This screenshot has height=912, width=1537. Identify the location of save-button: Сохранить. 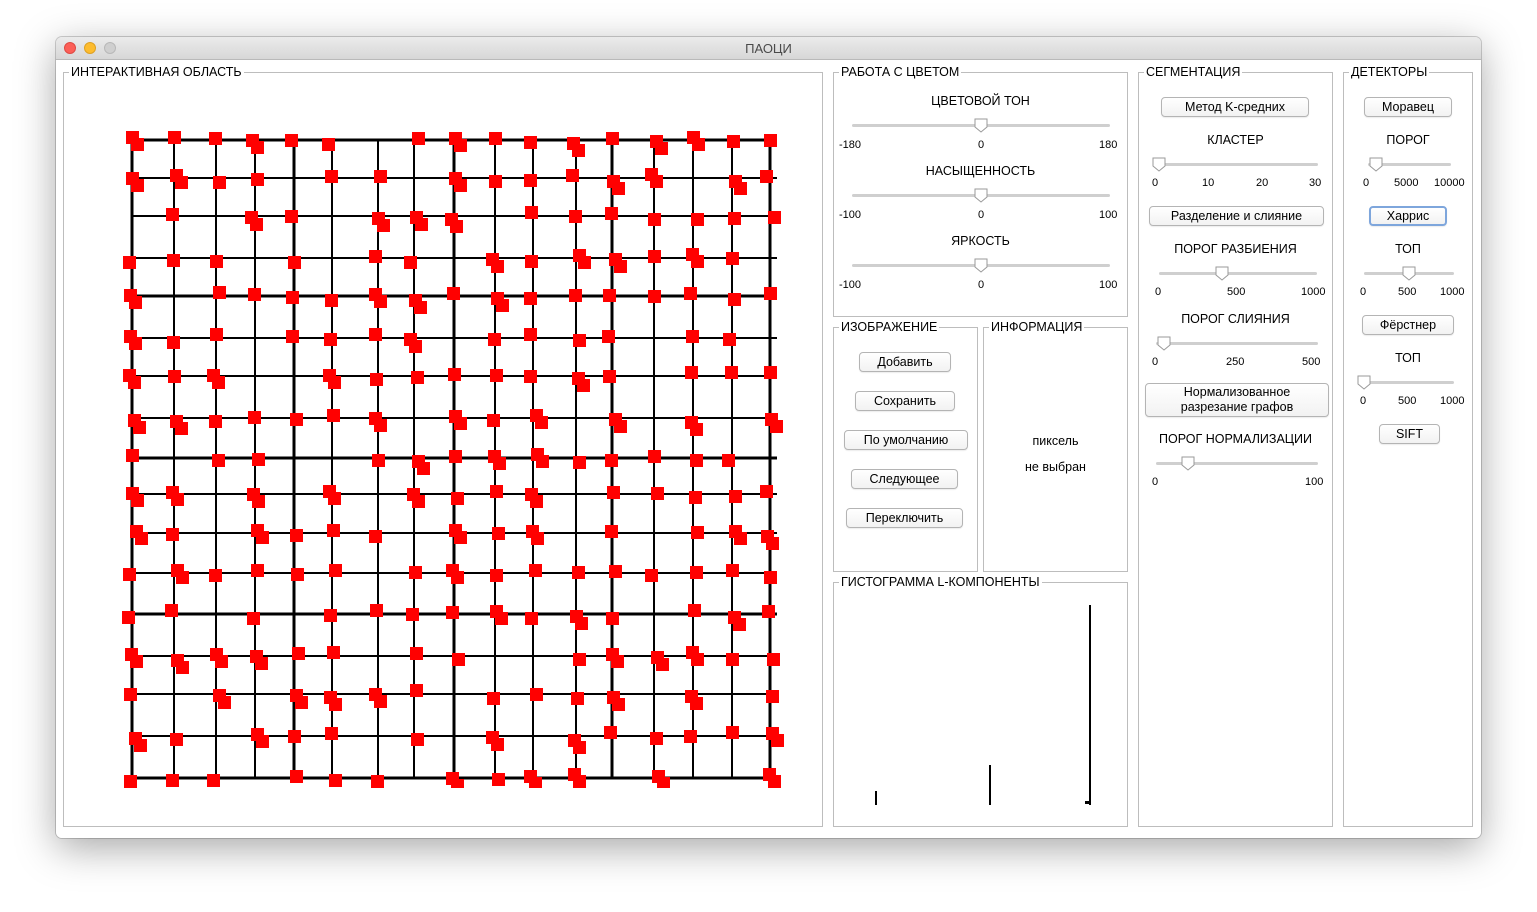
(905, 401).